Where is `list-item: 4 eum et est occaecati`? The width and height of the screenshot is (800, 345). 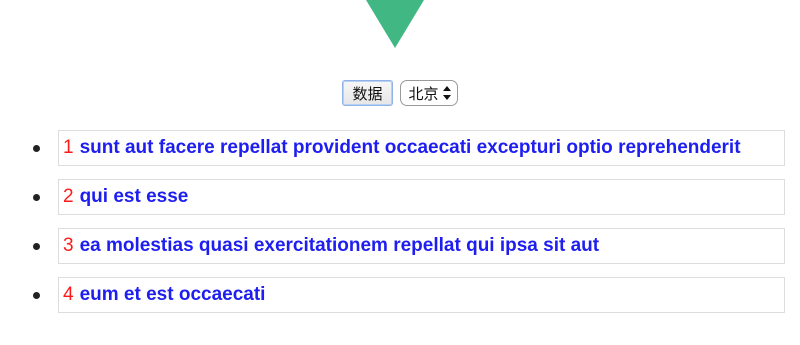 list-item: 4 eum et est occaecati is located at coordinates (409, 295).